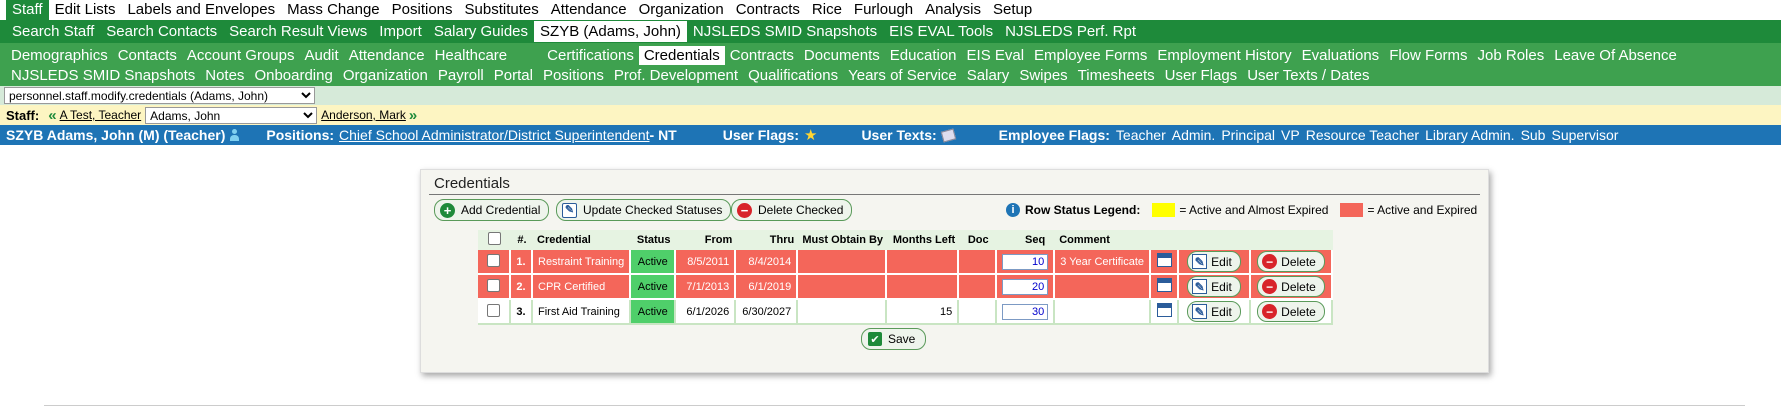  I want to click on row-thru: 6/30/2027, so click(767, 312).